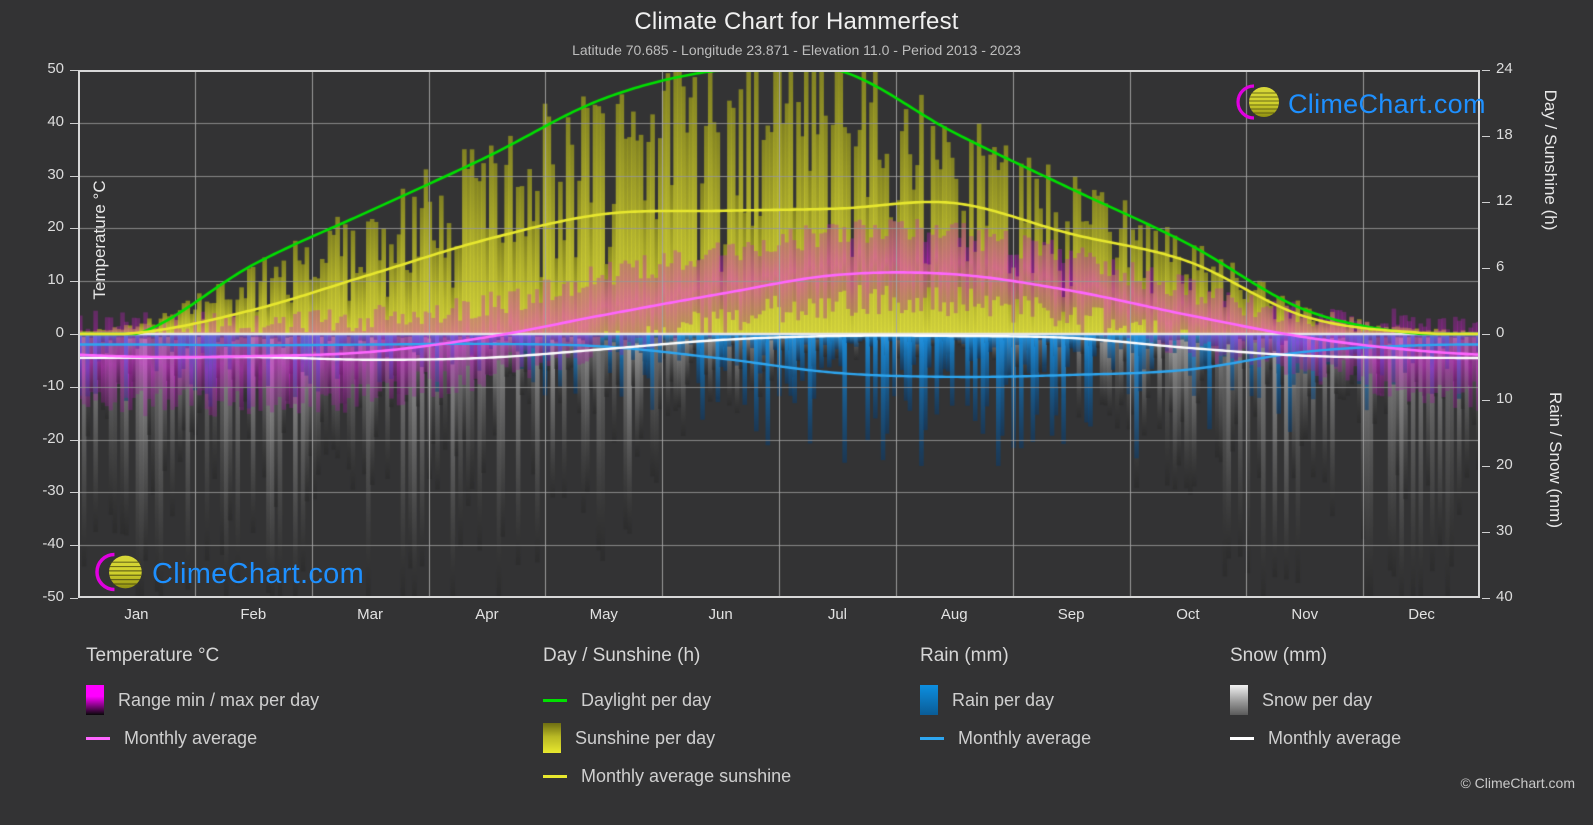 This screenshot has height=825, width=1593. I want to click on brand-logo-bottom: ClimeChart.com, so click(227, 574).